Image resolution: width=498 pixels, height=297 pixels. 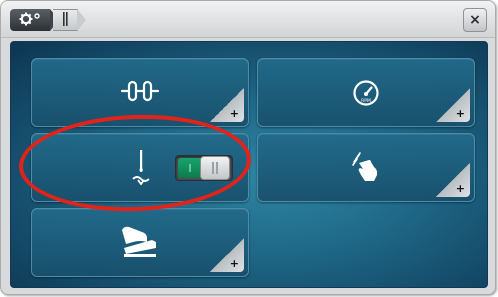 I want to click on foot-pedal-icon, so click(x=140, y=241).